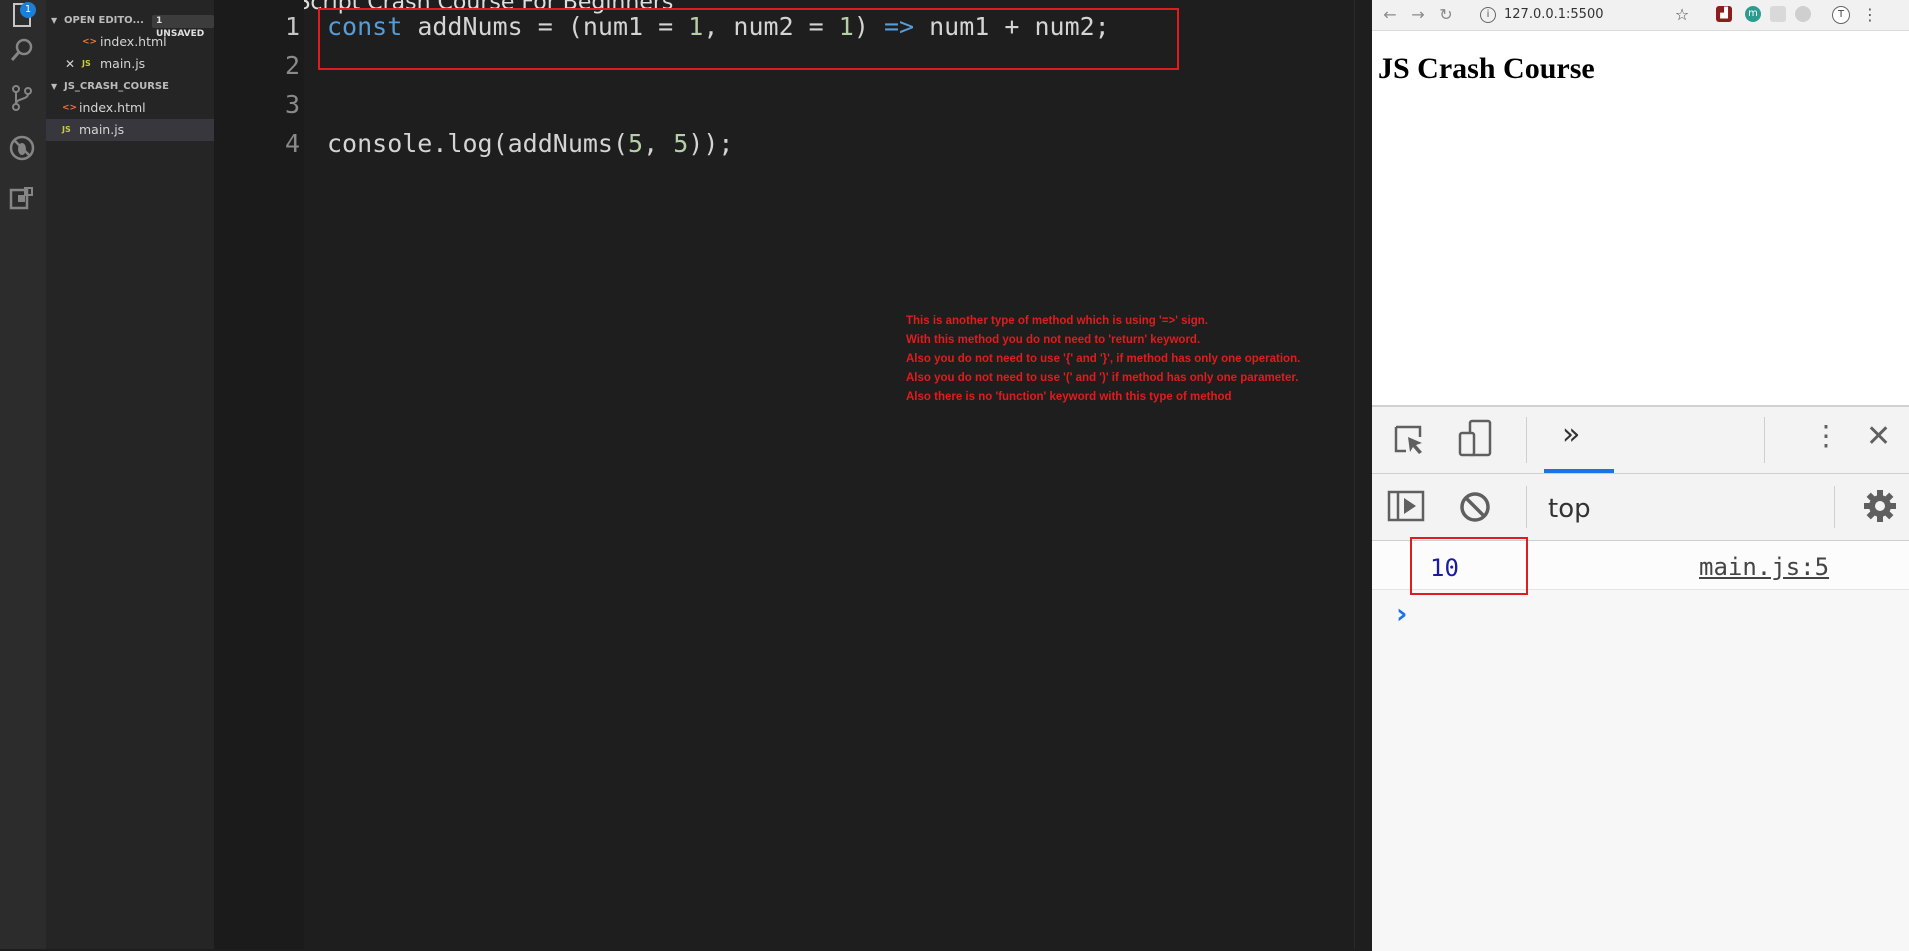  What do you see at coordinates (1753, 14) in the screenshot?
I see `extension-icon: m` at bounding box center [1753, 14].